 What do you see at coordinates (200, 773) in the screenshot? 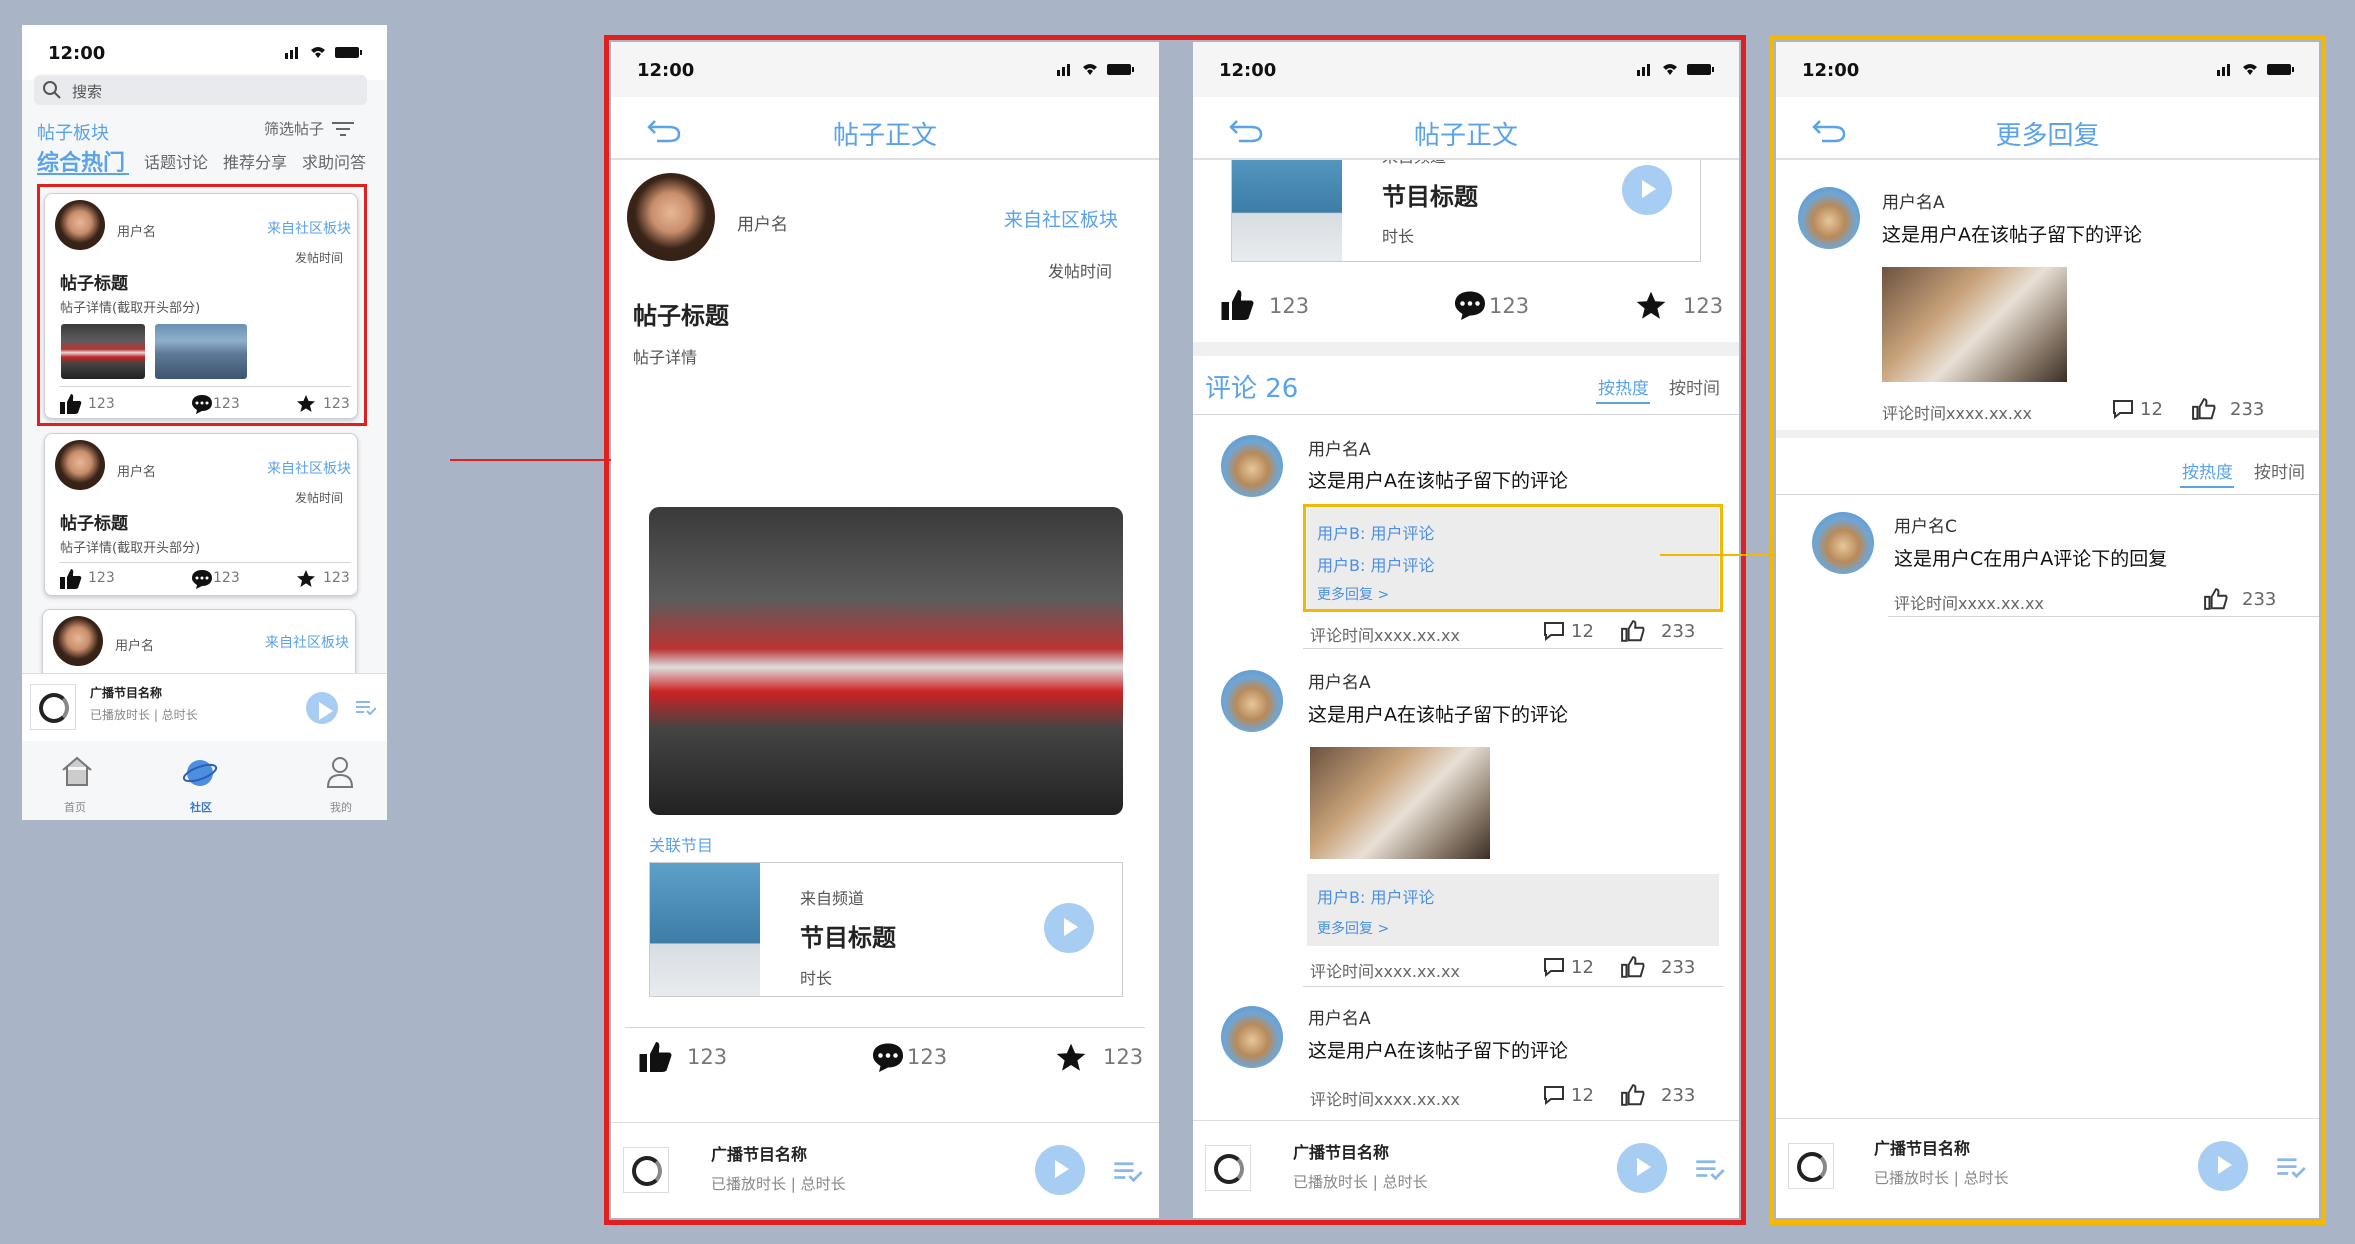
I see `community-planet-icon` at bounding box center [200, 773].